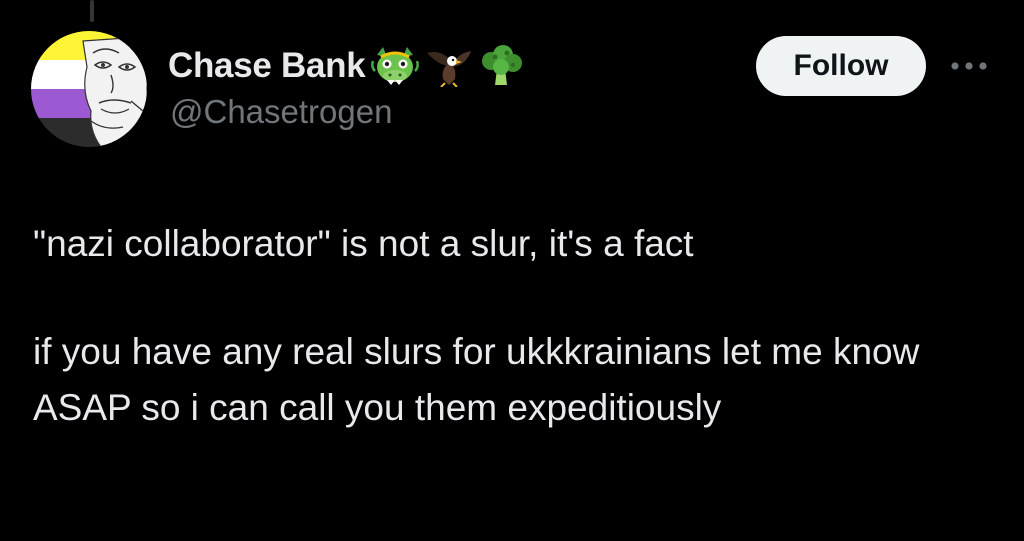  I want to click on avatar-image, so click(89, 89).